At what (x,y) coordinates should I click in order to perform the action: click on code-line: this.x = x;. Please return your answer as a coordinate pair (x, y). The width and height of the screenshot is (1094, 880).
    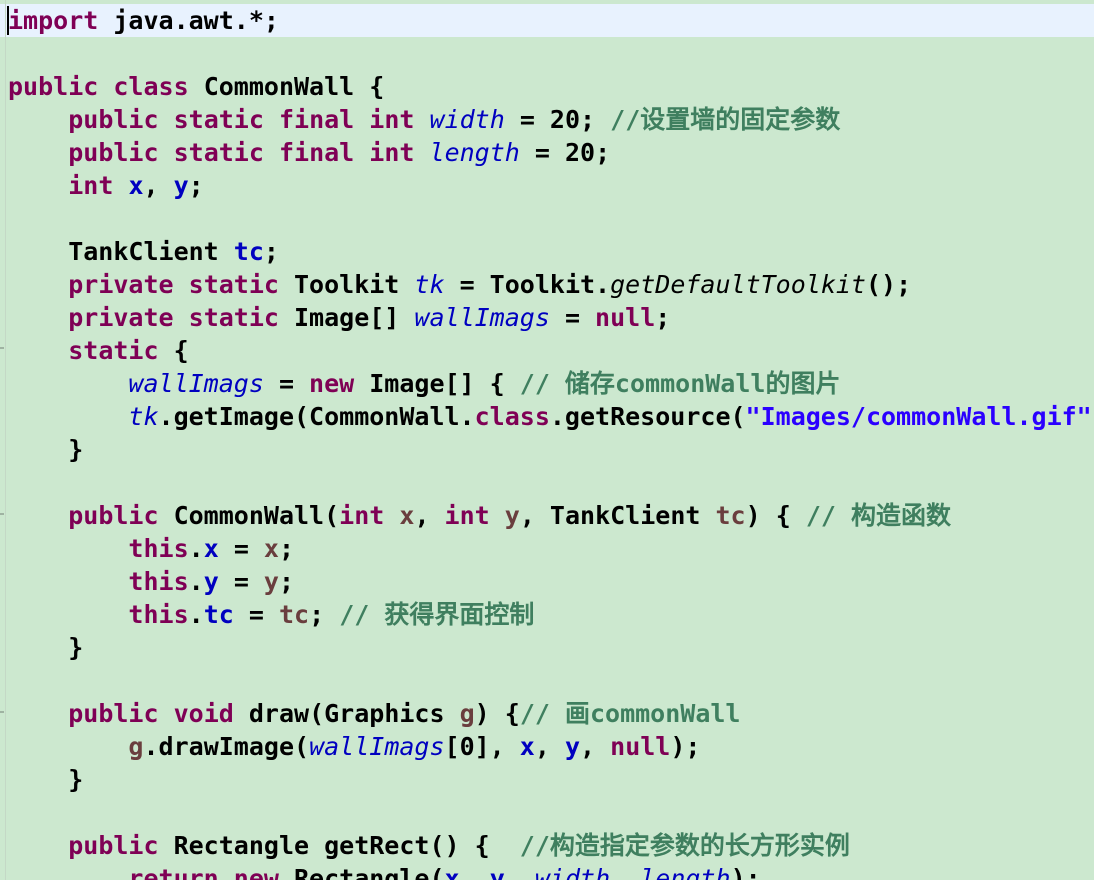
    Looking at the image, I should click on (551, 548).